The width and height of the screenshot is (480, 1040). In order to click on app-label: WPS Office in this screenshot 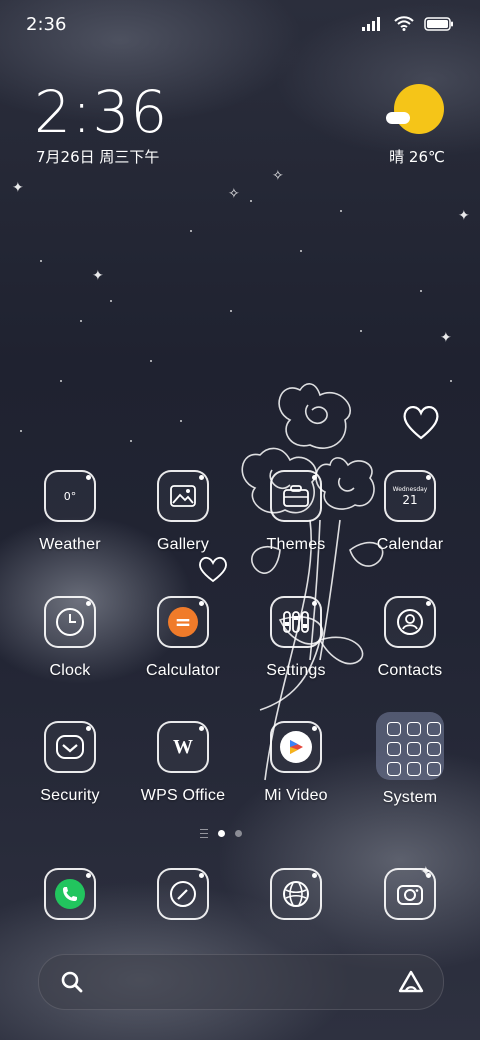, I will do `click(183, 795)`.